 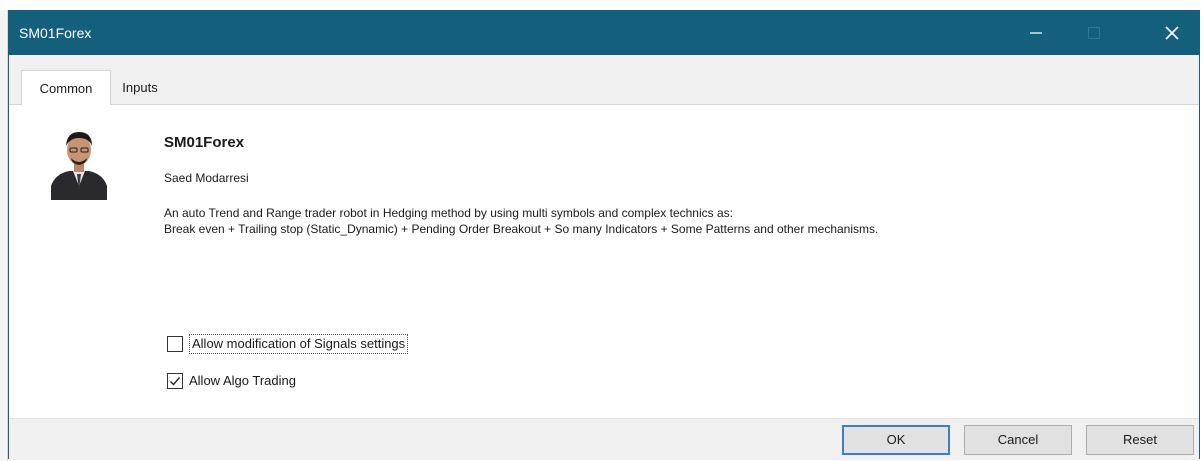 What do you see at coordinates (55, 33) in the screenshot?
I see `window-title: SM01Forex` at bounding box center [55, 33].